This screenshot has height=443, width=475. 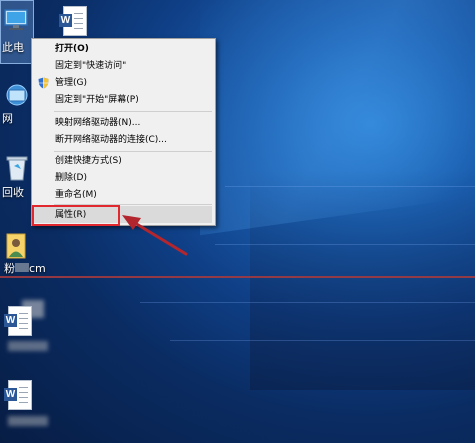 I want to click on this-pc-icon-item: 此电, so click(x=17, y=32).